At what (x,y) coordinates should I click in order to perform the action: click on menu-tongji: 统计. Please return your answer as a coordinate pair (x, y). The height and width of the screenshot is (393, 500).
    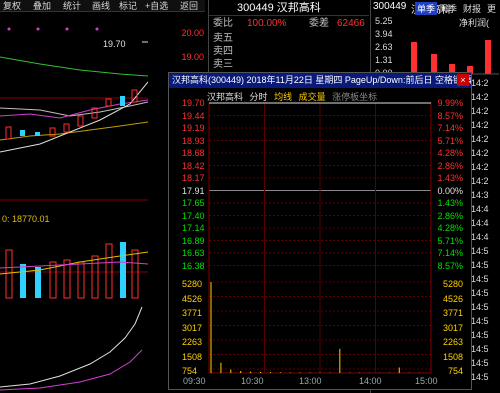
    Looking at the image, I should click on (72, 6).